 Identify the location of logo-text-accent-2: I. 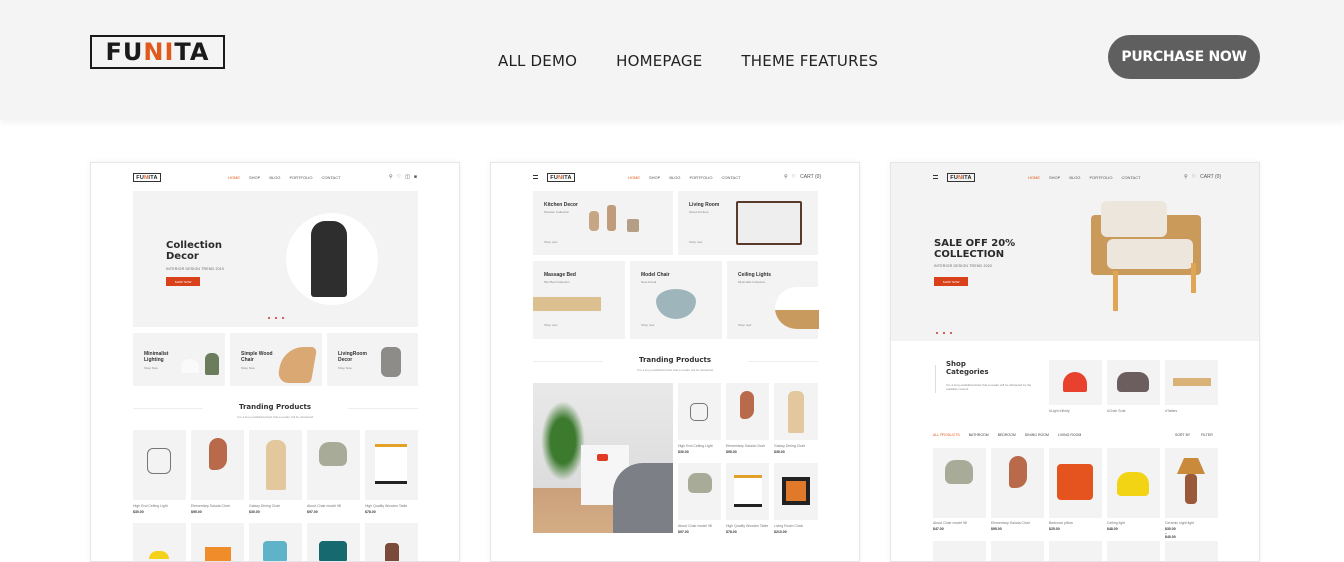
(169, 52).